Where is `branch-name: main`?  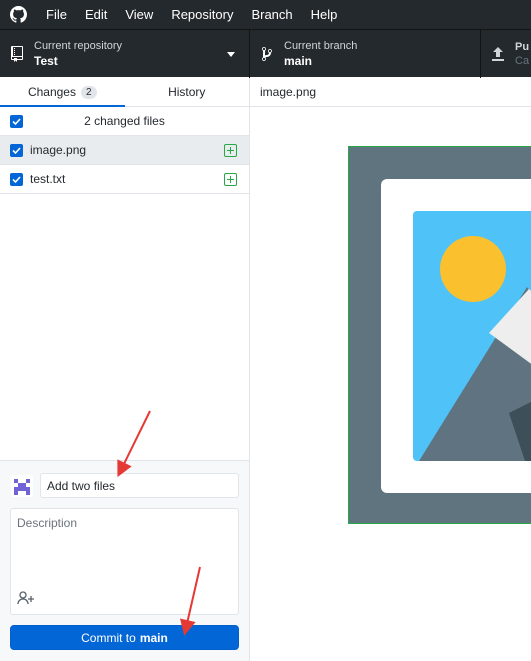
branch-name: main is located at coordinates (298, 61).